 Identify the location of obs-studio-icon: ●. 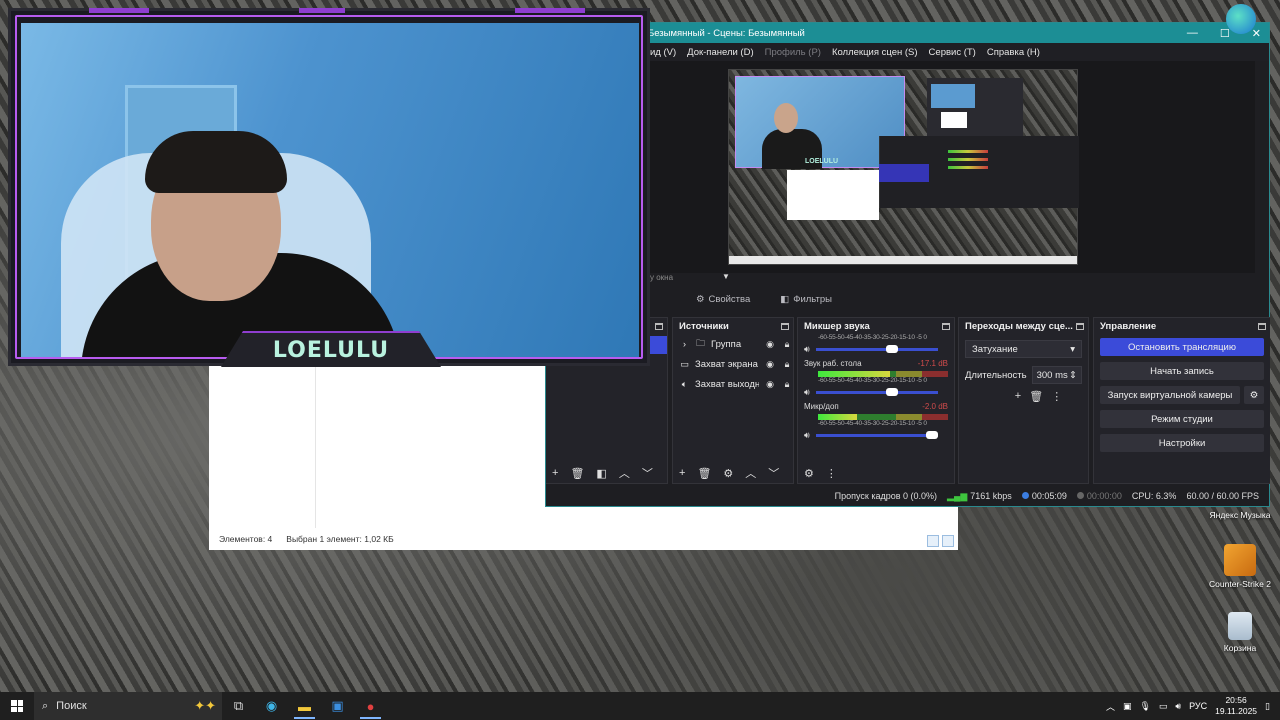
(370, 706).